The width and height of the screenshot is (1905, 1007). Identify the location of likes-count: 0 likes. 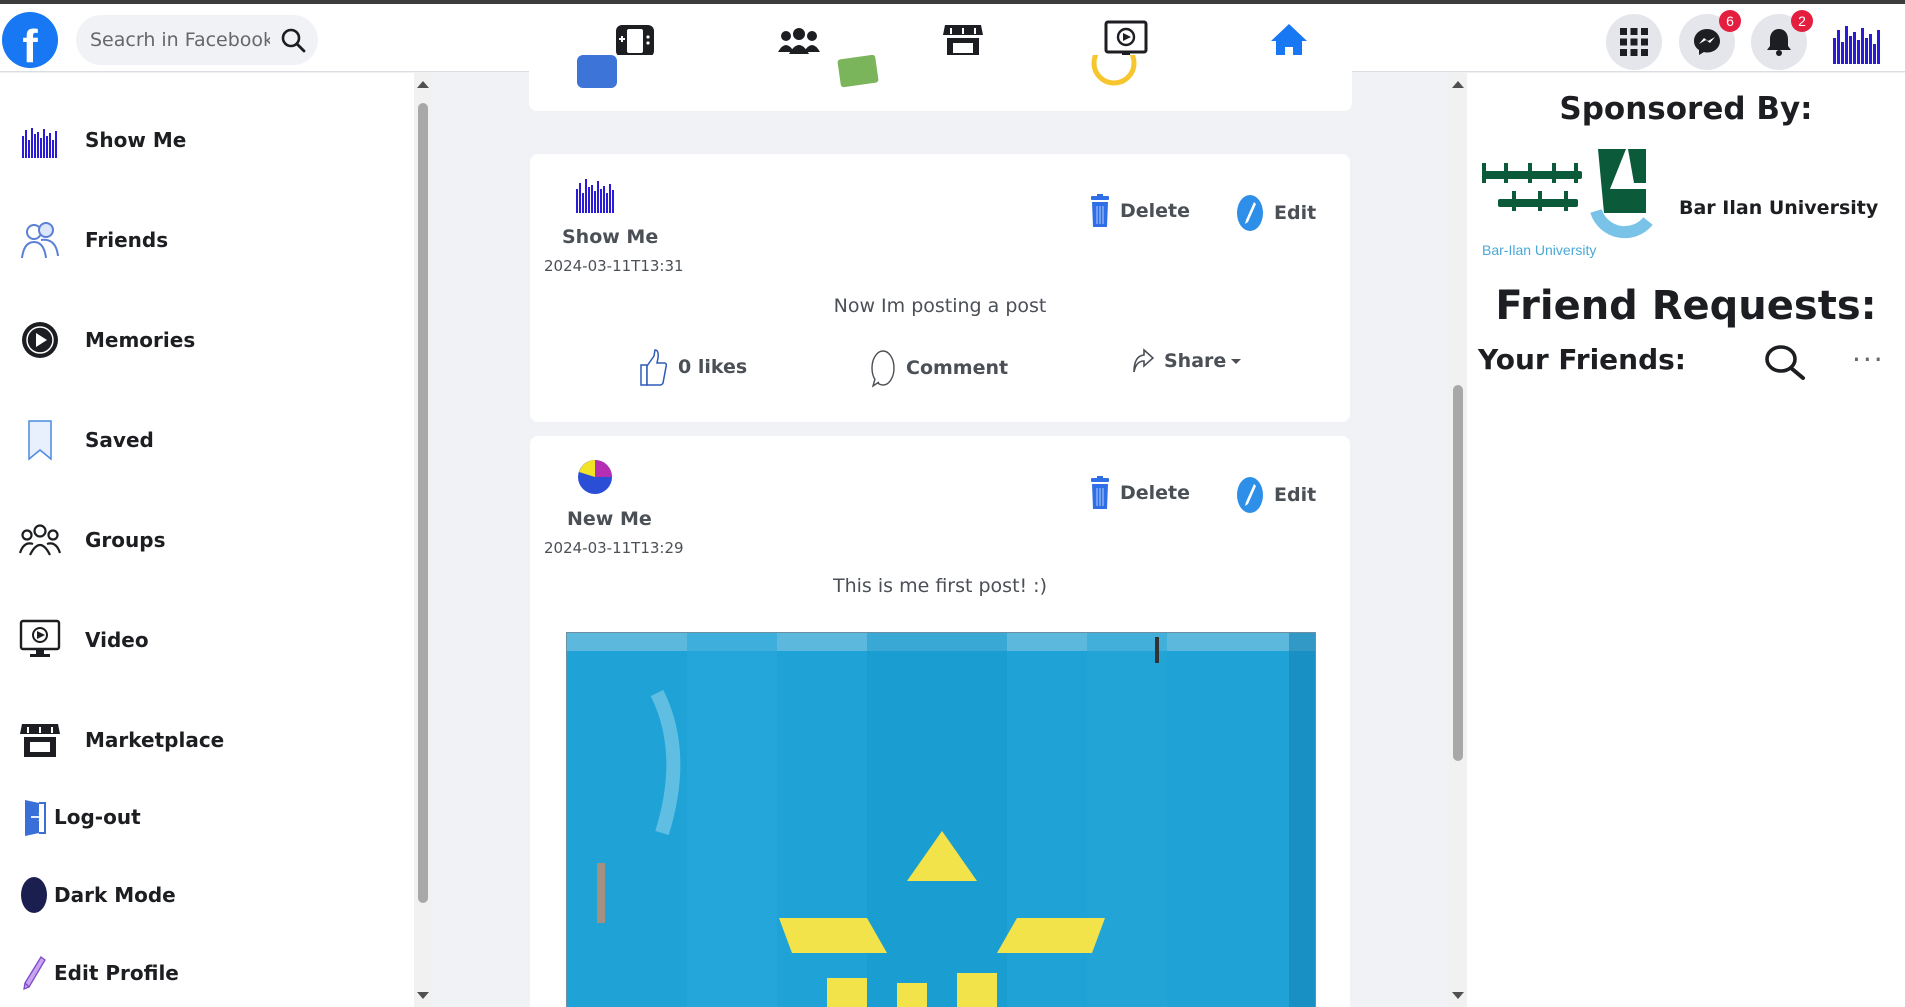
(713, 367).